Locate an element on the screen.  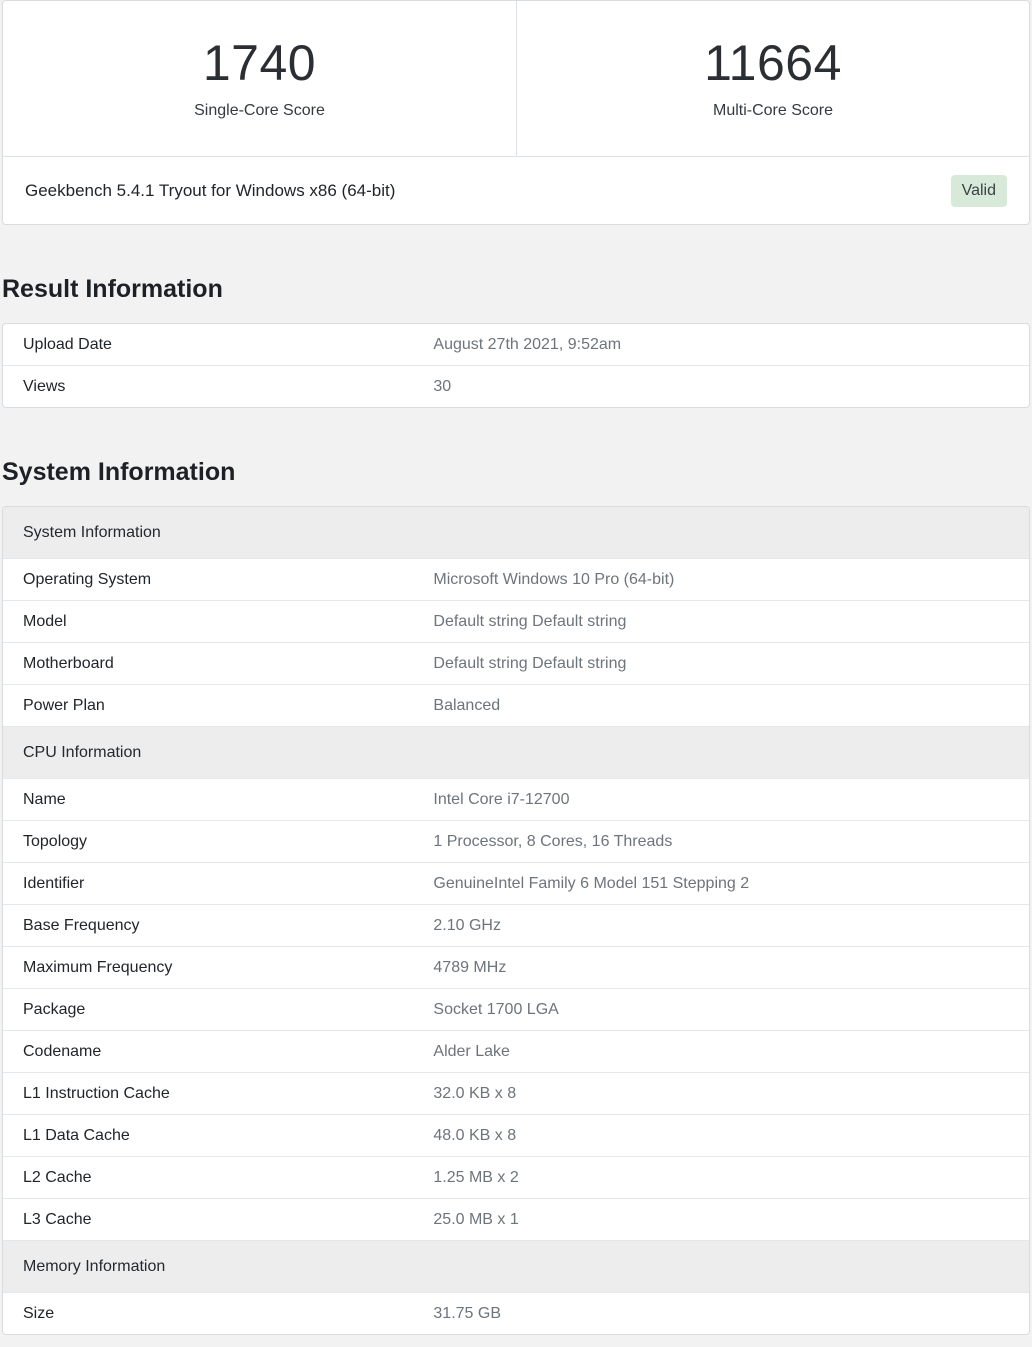
row-label: L2 Cache is located at coordinates (57, 1177).